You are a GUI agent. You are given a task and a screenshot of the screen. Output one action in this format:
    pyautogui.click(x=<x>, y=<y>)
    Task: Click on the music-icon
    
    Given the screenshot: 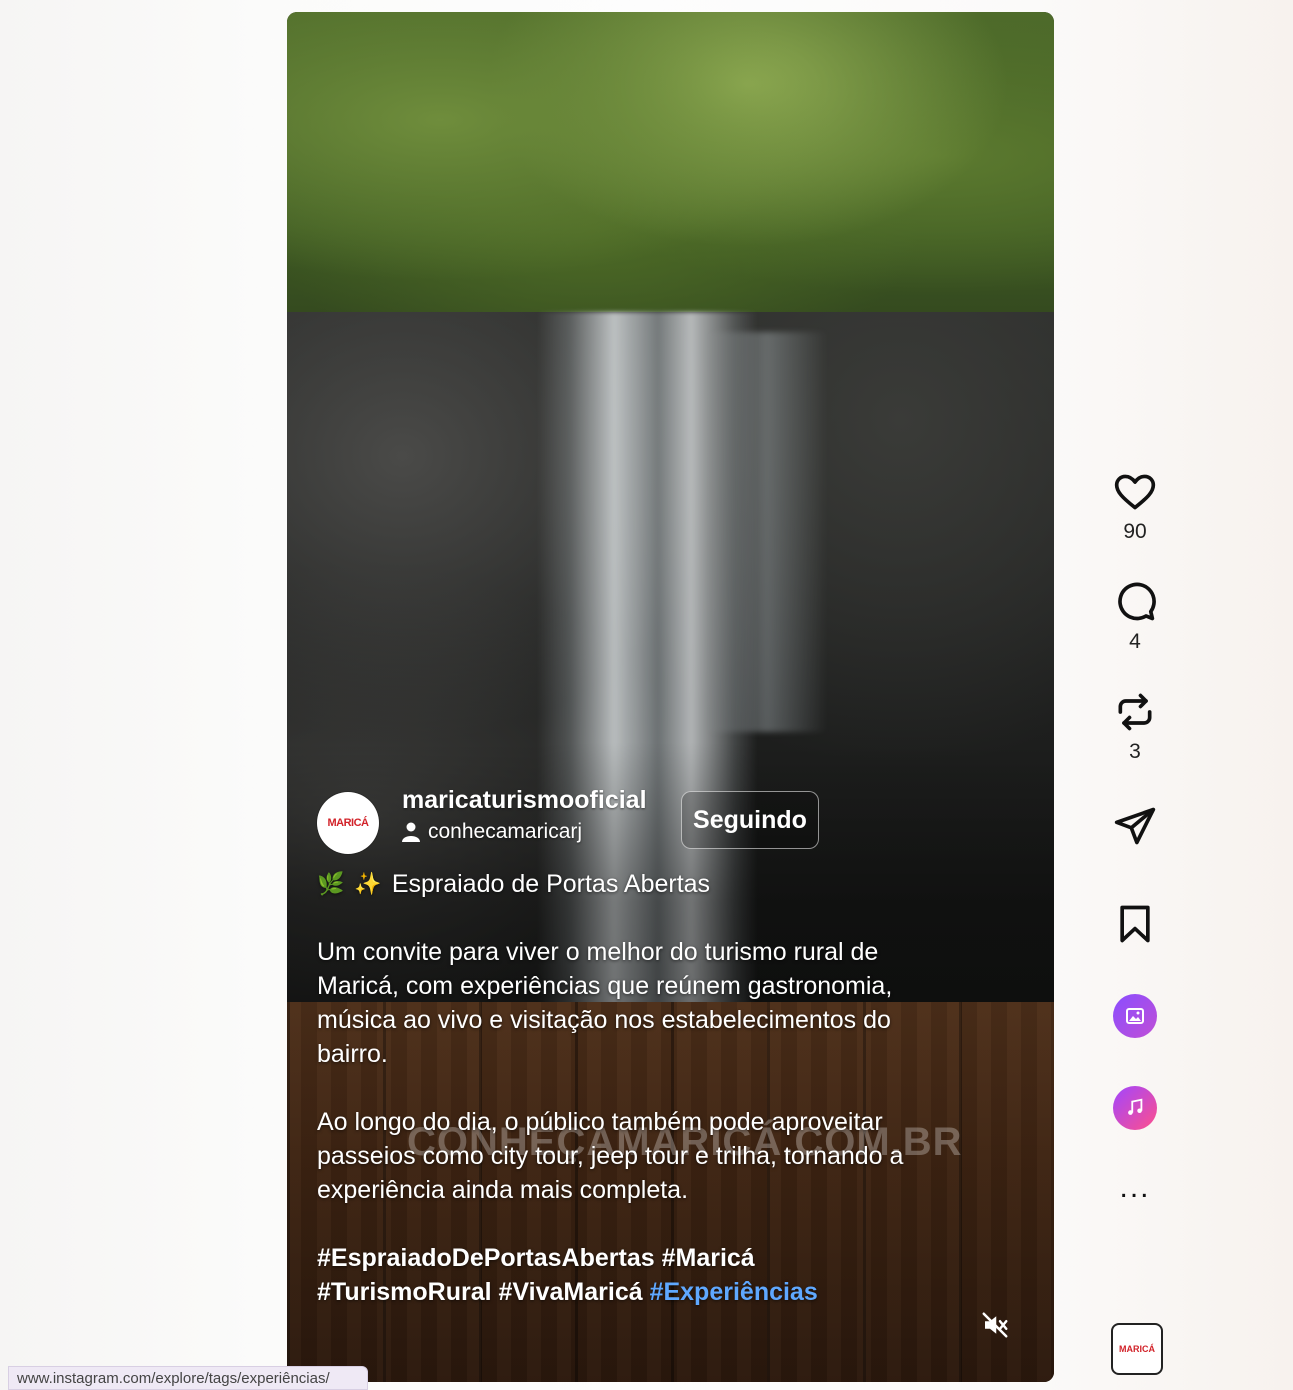 What is the action you would take?
    pyautogui.click(x=1135, y=1106)
    